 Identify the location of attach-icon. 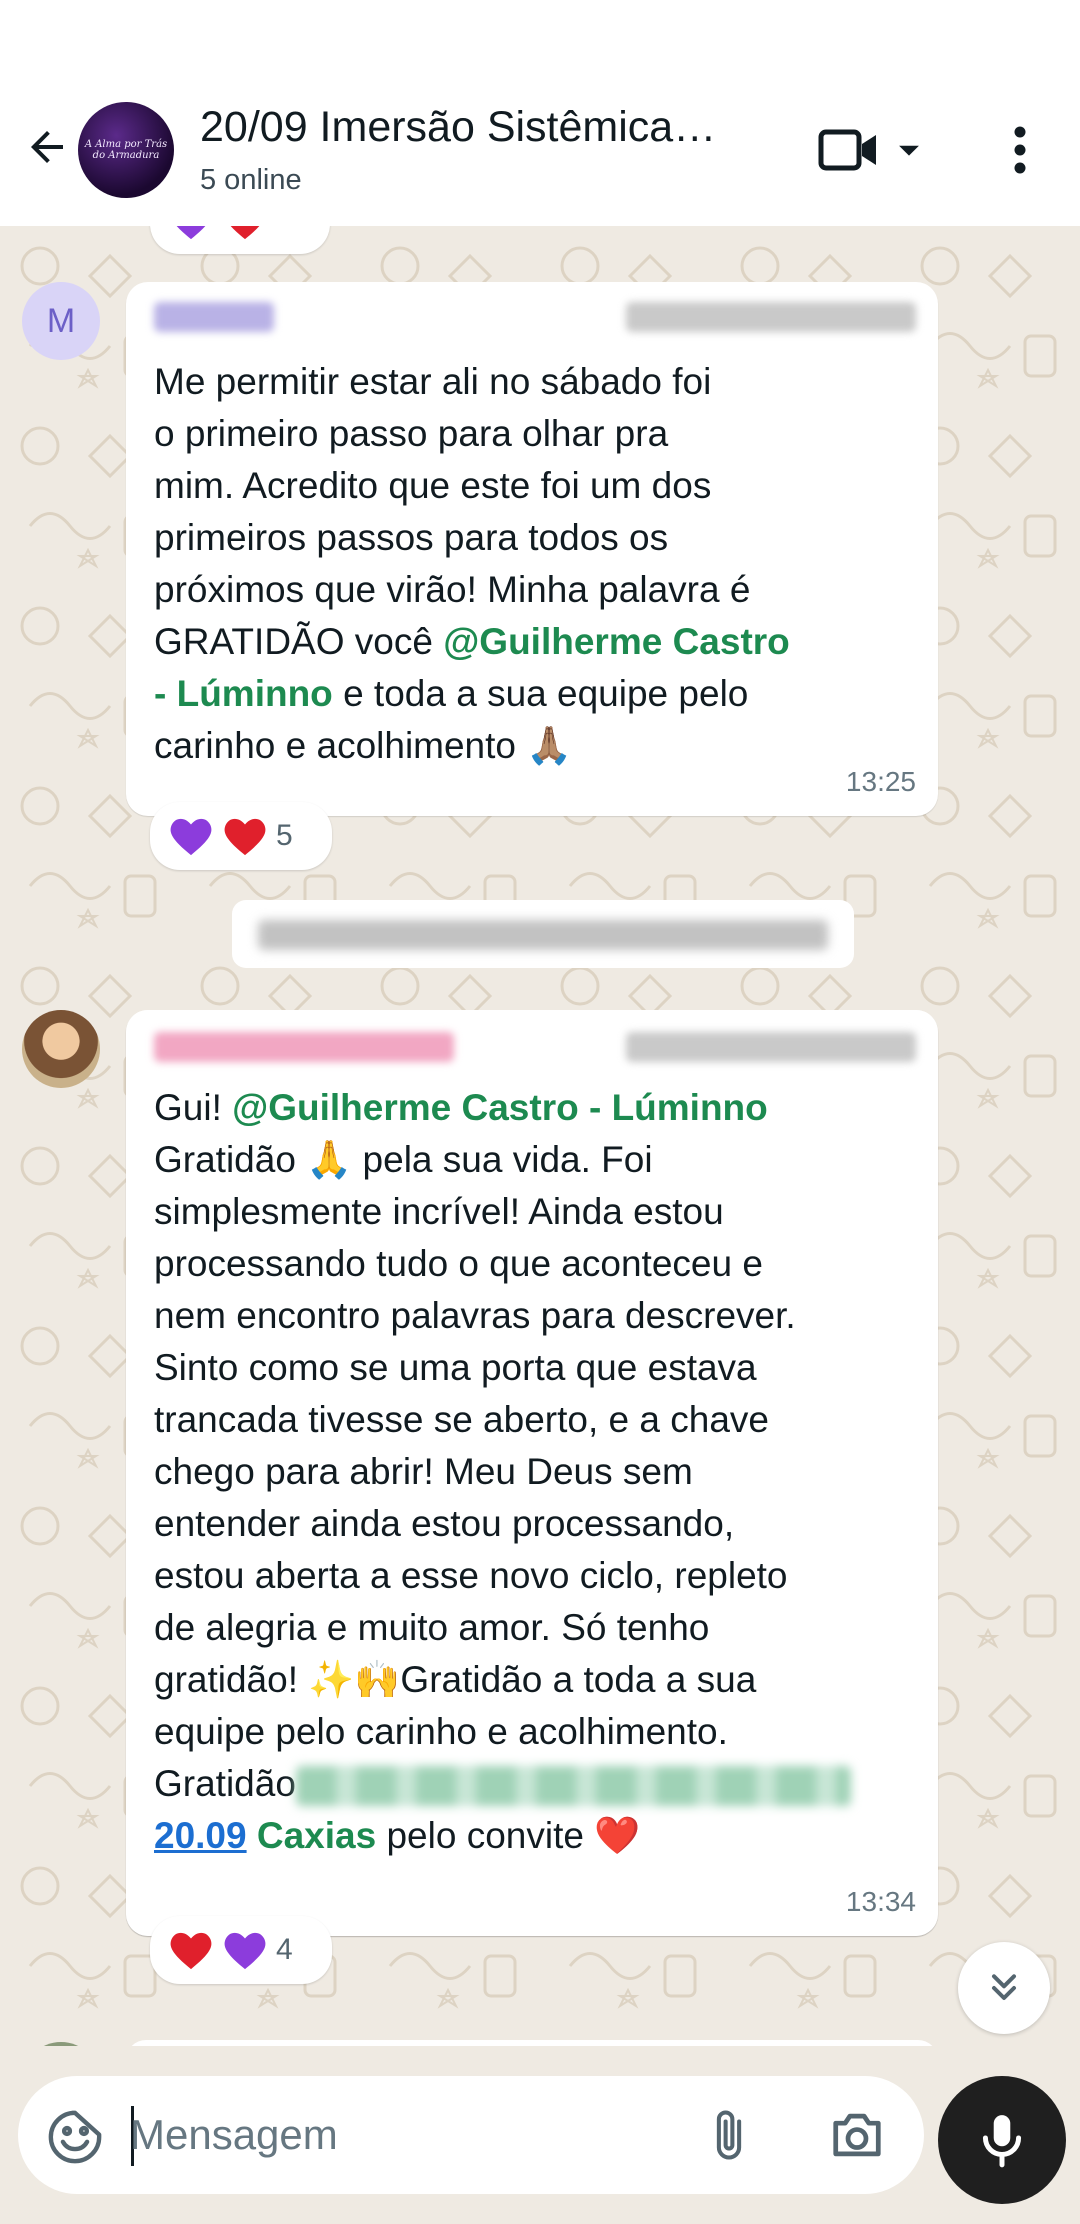
(729, 2135).